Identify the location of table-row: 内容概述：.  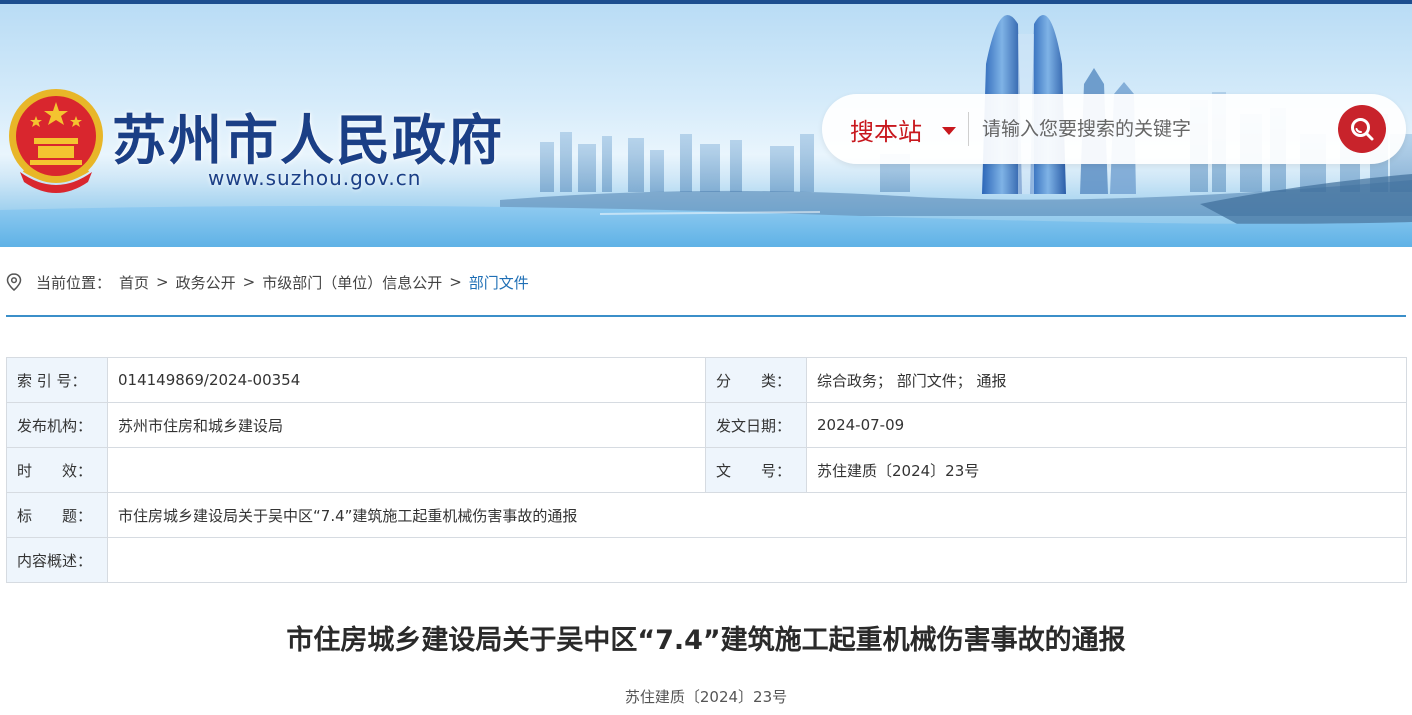
(706, 560).